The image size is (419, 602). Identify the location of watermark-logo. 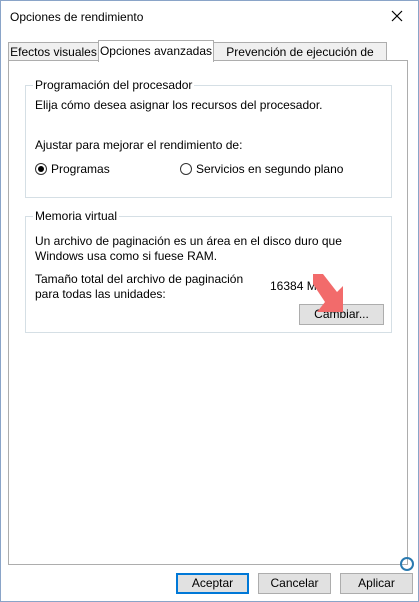
(407, 564).